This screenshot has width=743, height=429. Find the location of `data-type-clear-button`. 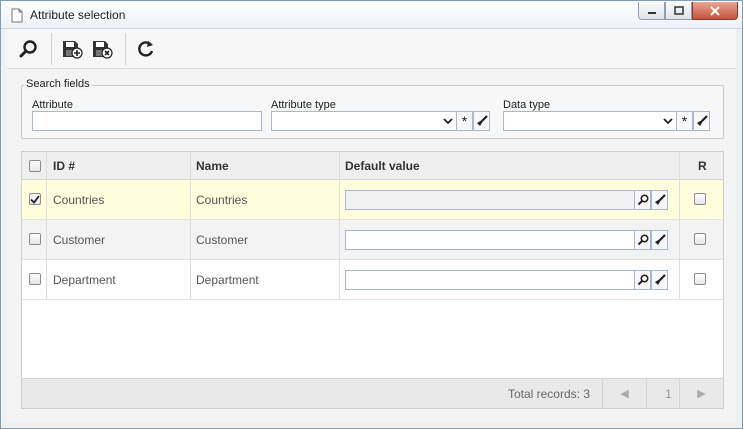

data-type-clear-button is located at coordinates (701, 121).